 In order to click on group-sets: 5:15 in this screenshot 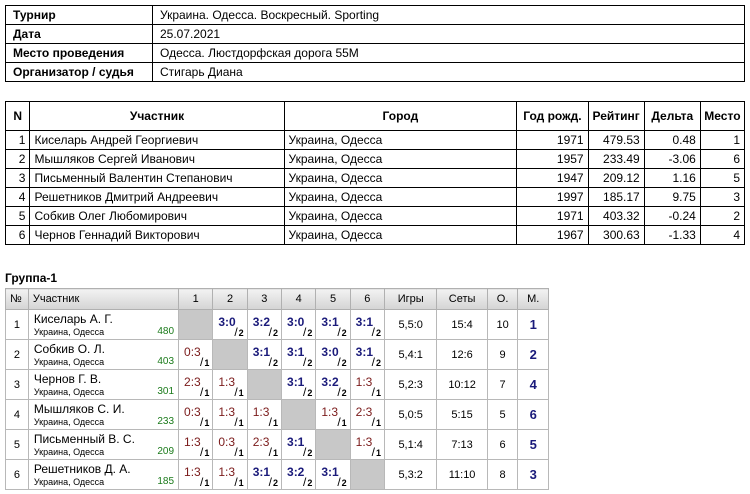, I will do `click(462, 414)`.